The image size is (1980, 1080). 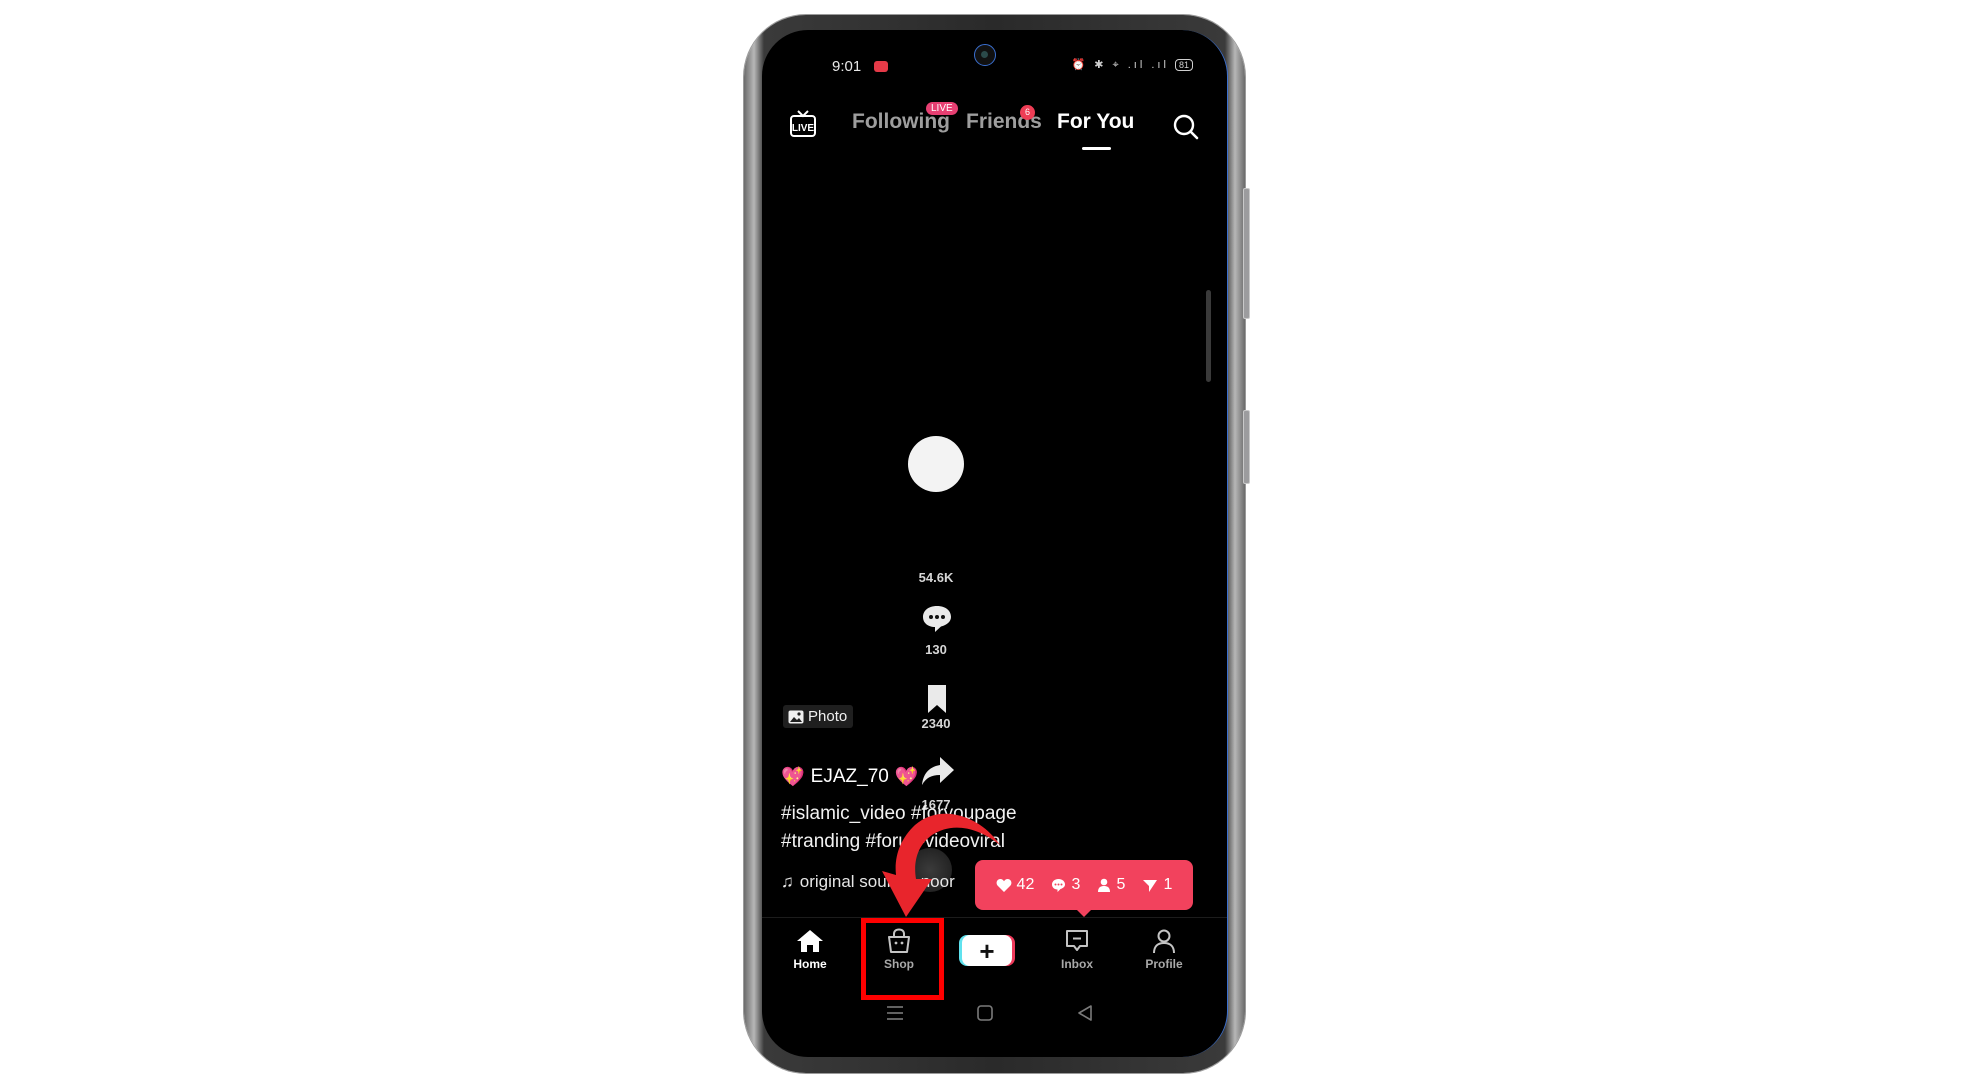 What do you see at coordinates (828, 716) in the screenshot?
I see `media-type-label: Photo` at bounding box center [828, 716].